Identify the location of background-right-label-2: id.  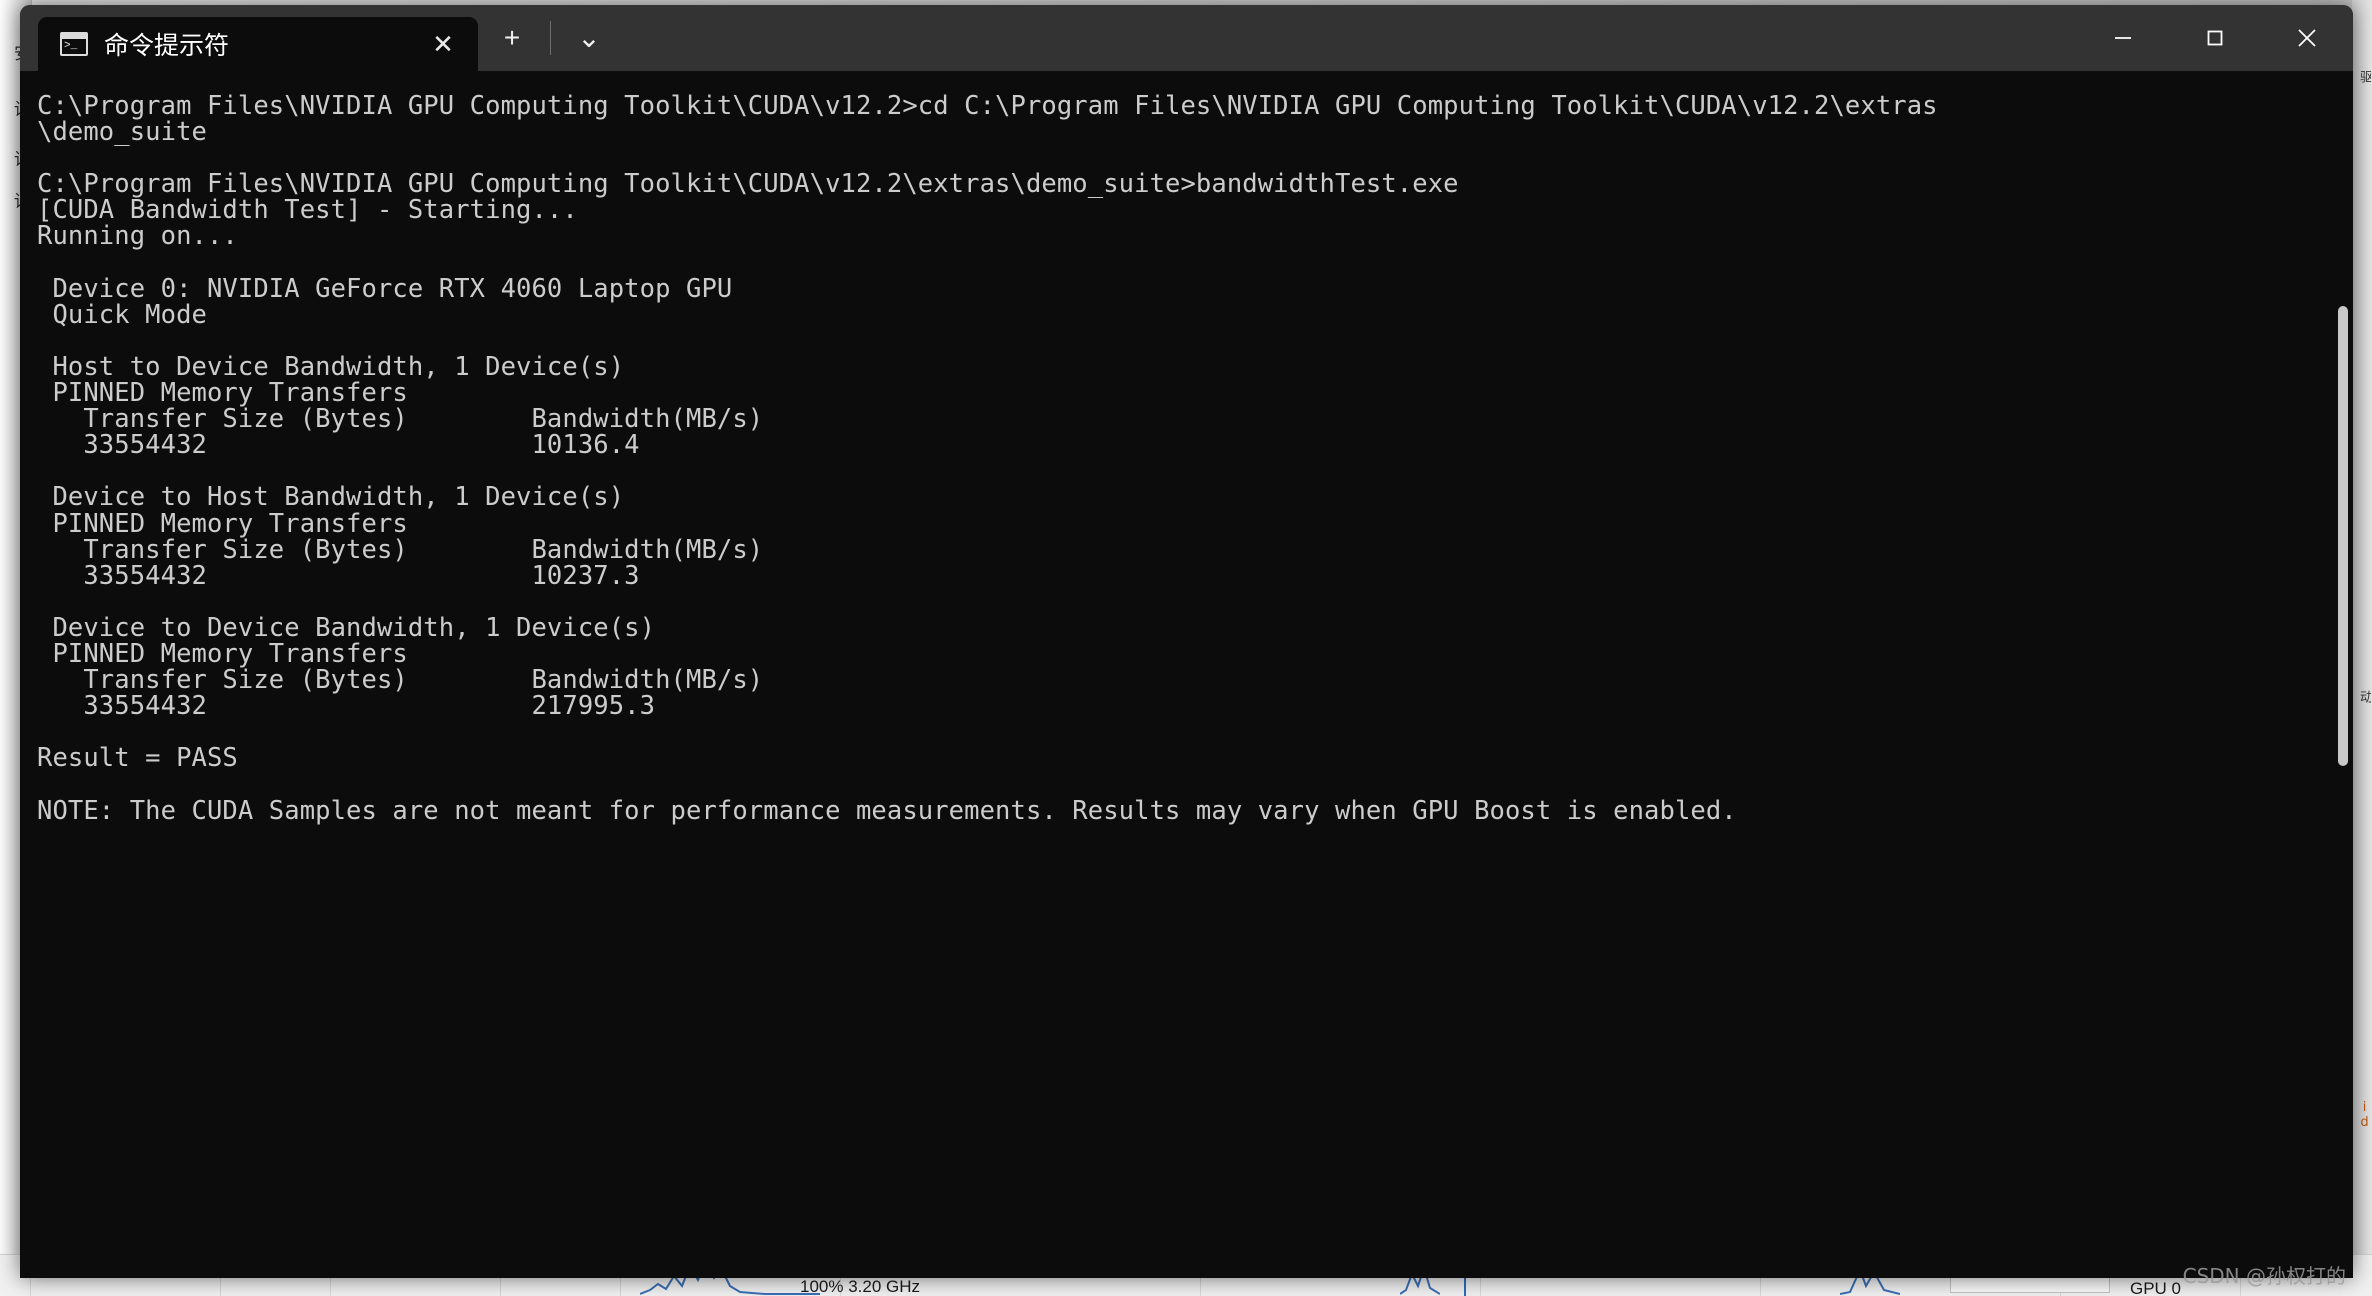
(2364, 1115).